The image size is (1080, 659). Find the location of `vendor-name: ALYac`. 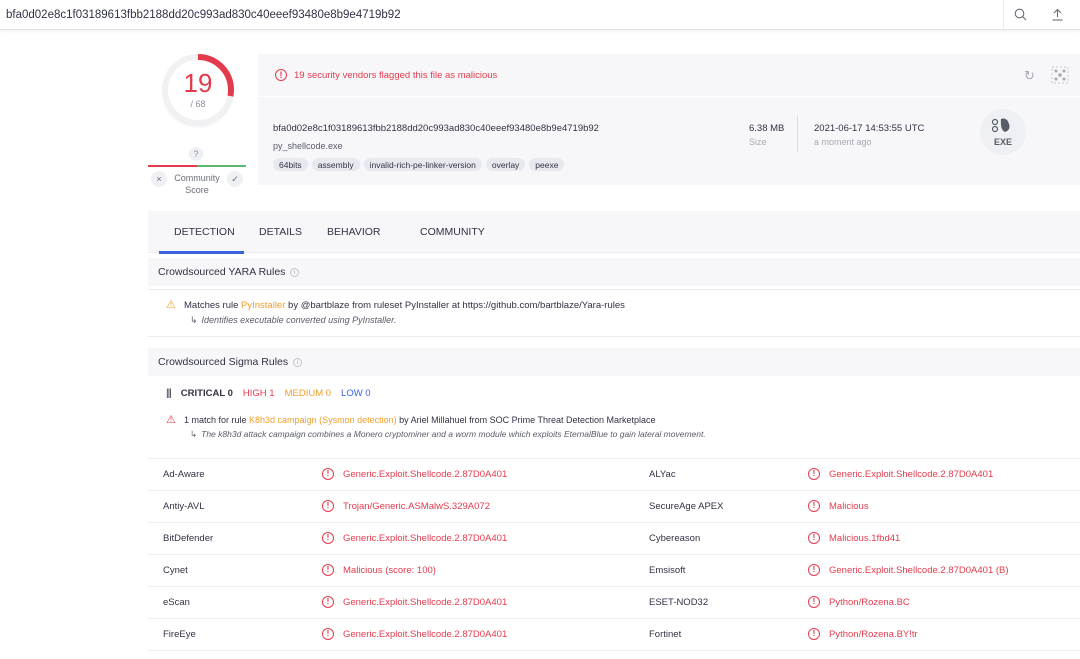

vendor-name: ALYac is located at coordinates (662, 474).